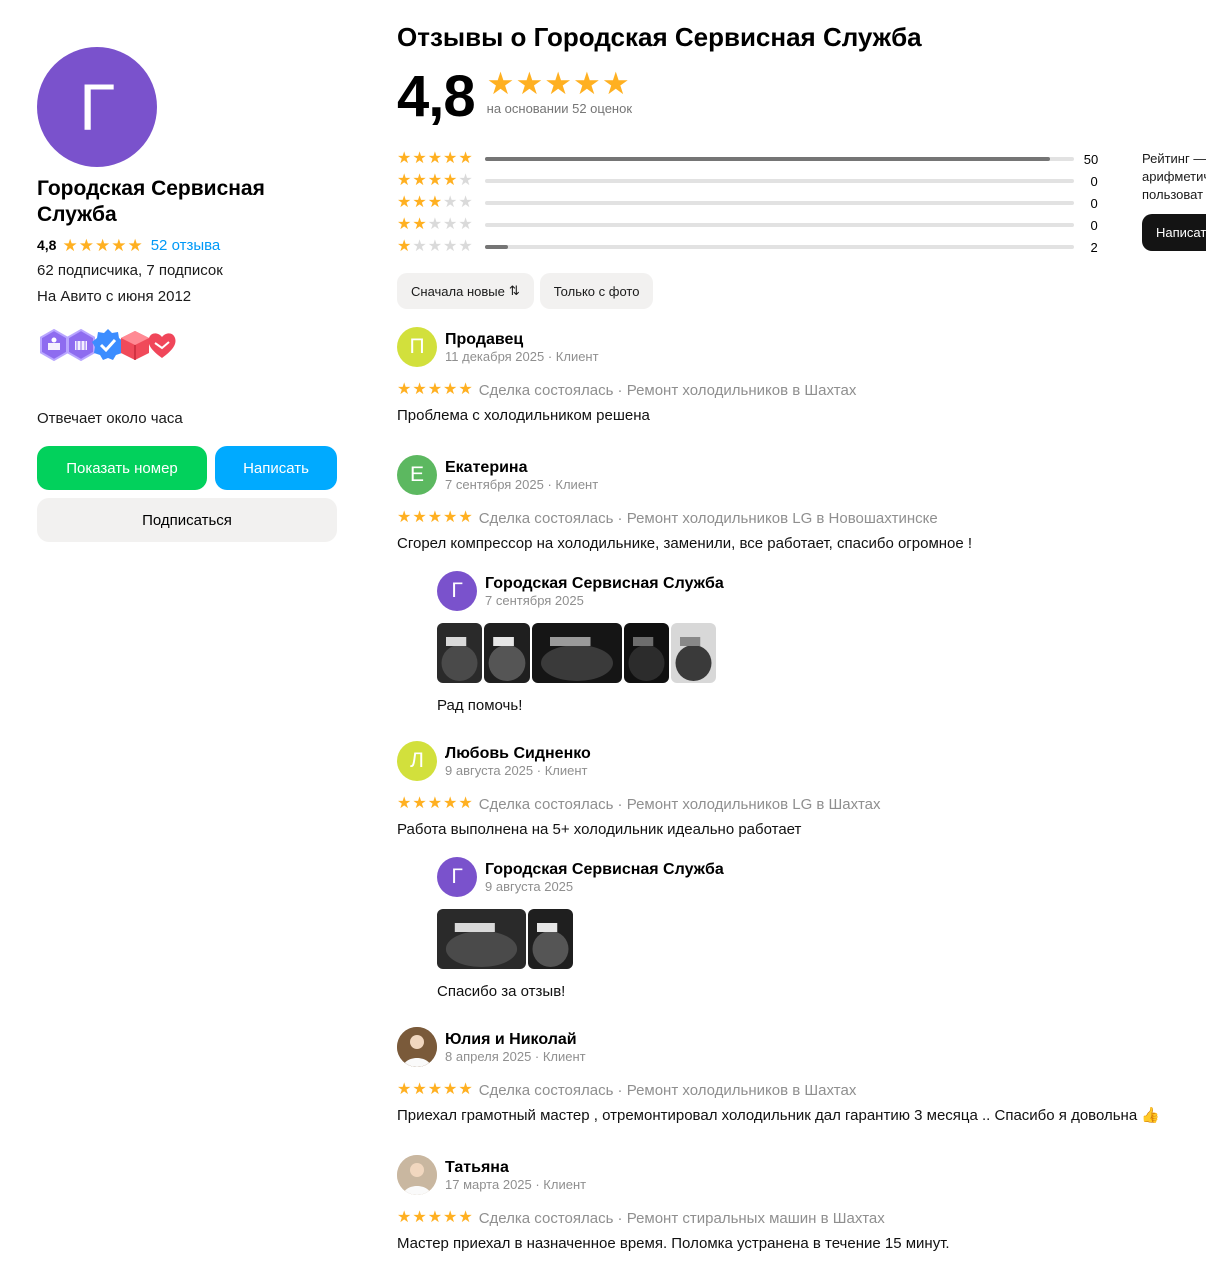 This screenshot has width=1206, height=1263. Describe the element at coordinates (162, 345) in the screenshot. I see `handshake-badge-icon` at that location.